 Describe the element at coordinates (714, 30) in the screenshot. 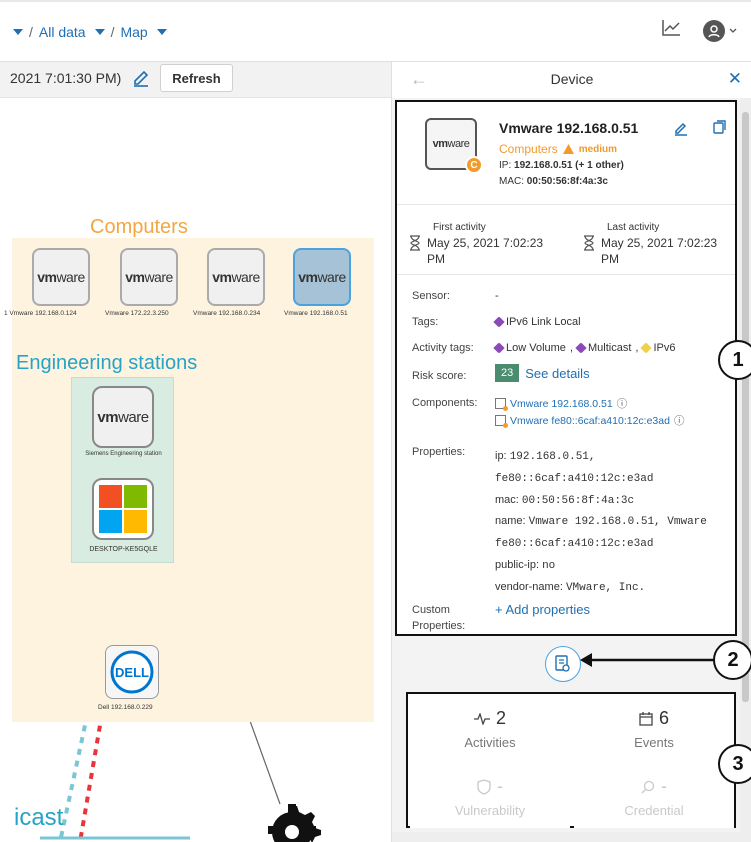

I see `avatar` at that location.